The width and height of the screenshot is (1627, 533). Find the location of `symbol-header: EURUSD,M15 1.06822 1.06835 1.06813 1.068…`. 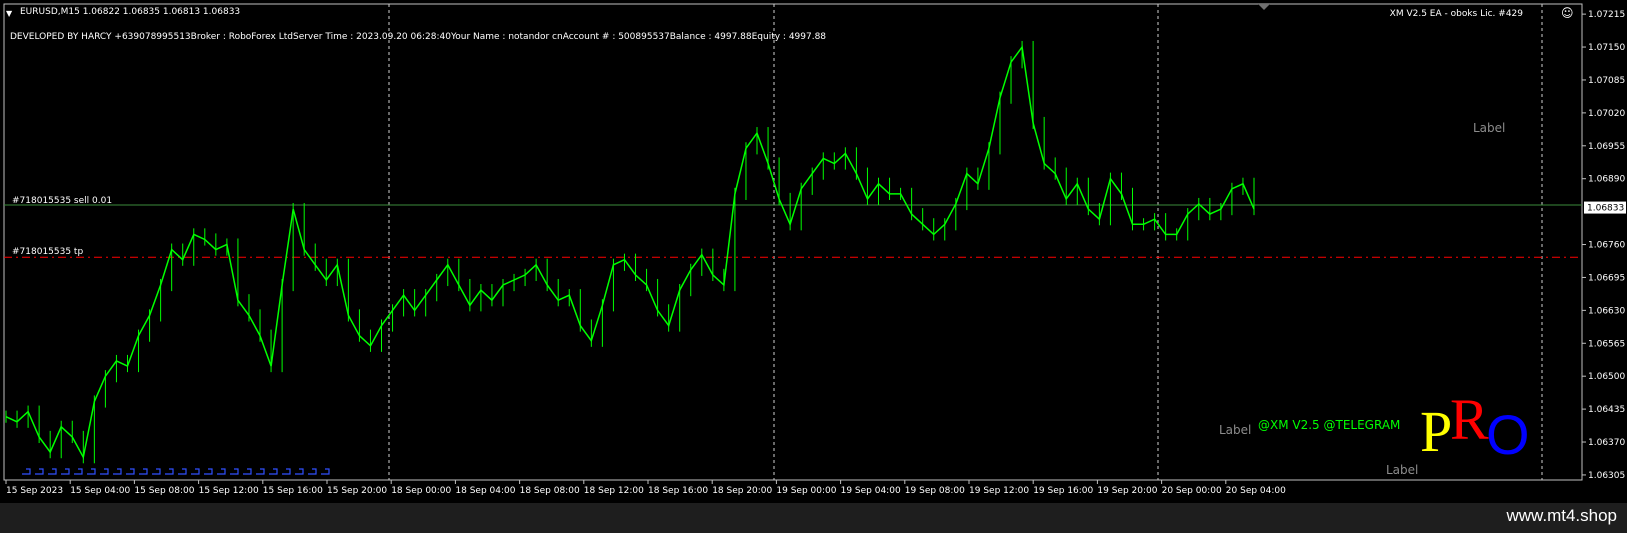

symbol-header: EURUSD,M15 1.06822 1.06835 1.06813 1.068… is located at coordinates (130, 12).